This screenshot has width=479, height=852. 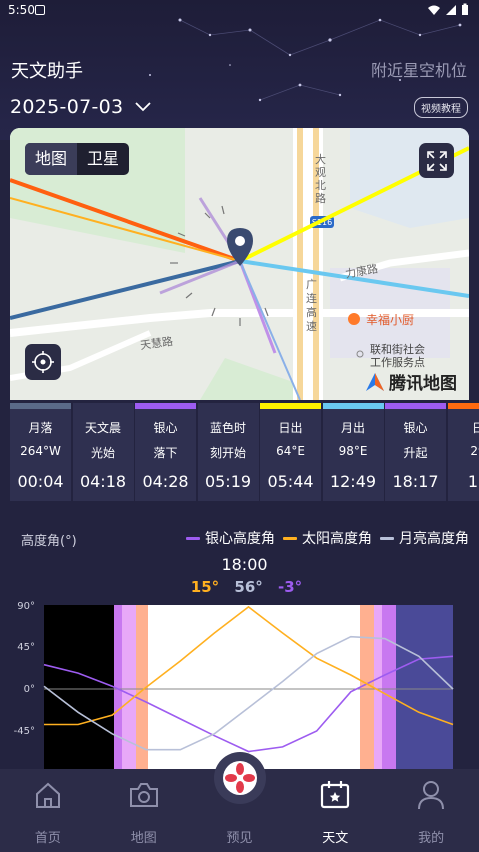 I want to click on event-detail: 光始, so click(x=102, y=453).